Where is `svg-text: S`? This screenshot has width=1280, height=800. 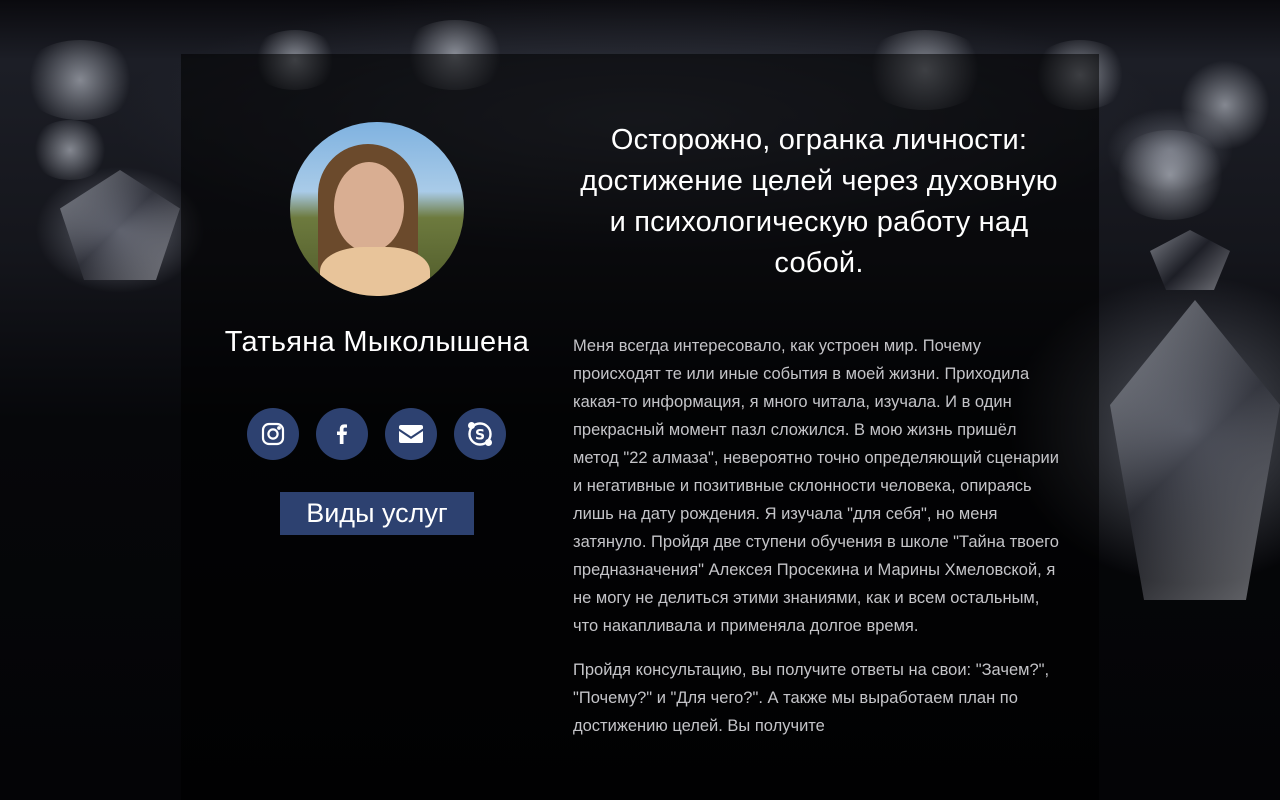
svg-text: S is located at coordinates (480, 436).